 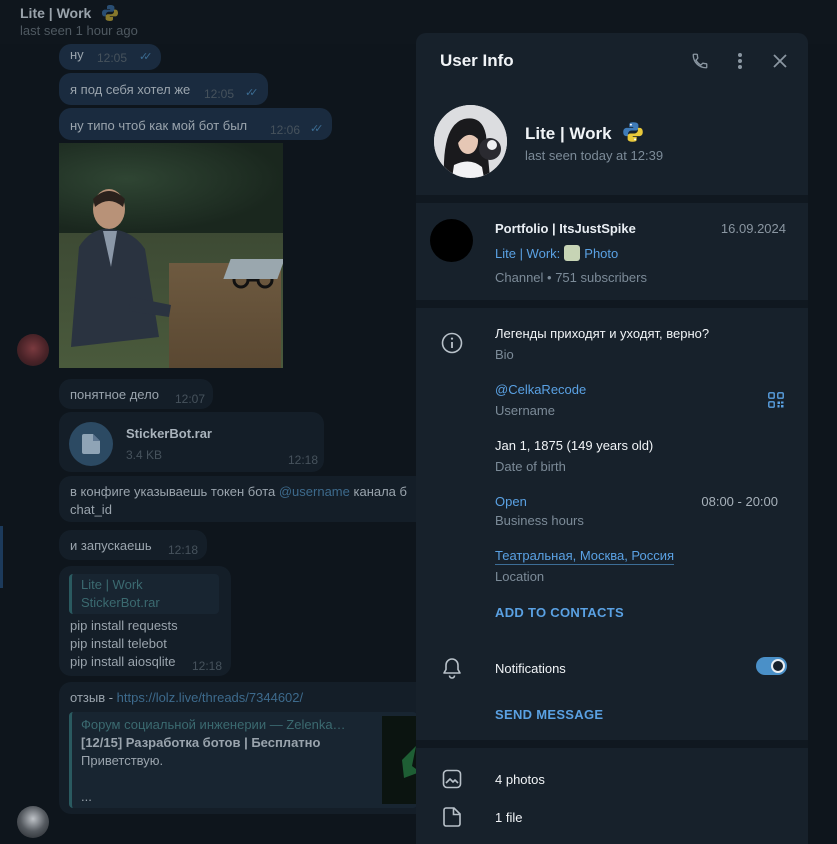 What do you see at coordinates (115, 394) in the screenshot?
I see `message-text: понятное дело` at bounding box center [115, 394].